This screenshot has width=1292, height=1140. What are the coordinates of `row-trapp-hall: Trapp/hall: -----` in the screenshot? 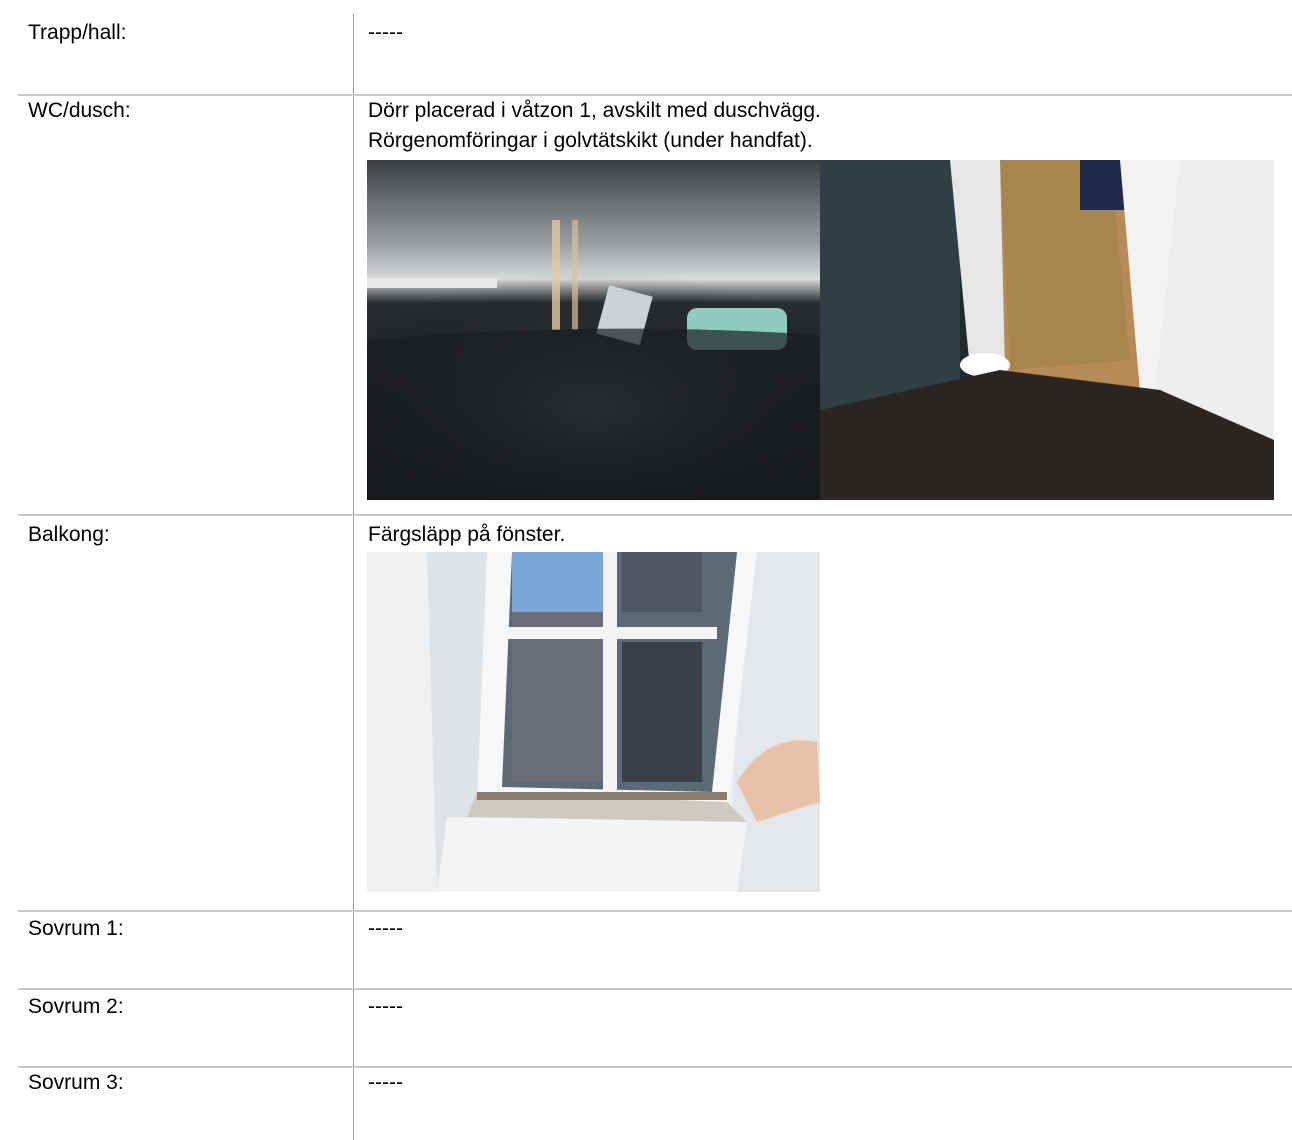 It's located at (655, 56).